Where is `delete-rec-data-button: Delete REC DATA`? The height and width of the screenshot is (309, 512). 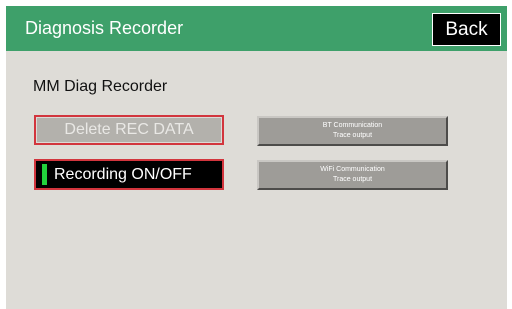 delete-rec-data-button: Delete REC DATA is located at coordinates (129, 130).